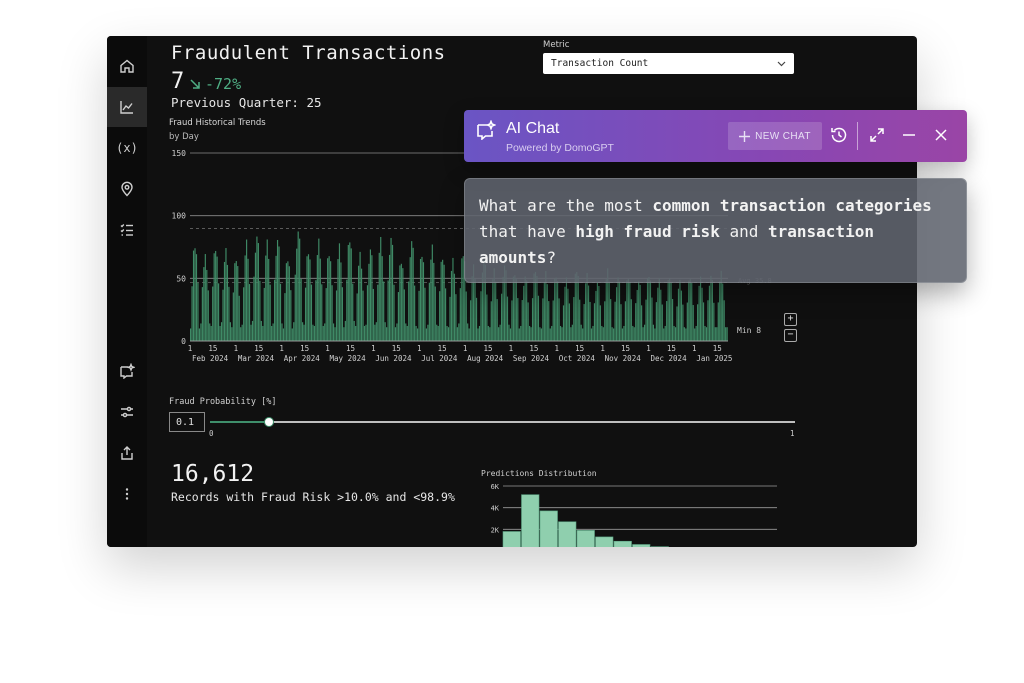  Describe the element at coordinates (502, 422) in the screenshot. I see `fraud-probability-slider` at that location.